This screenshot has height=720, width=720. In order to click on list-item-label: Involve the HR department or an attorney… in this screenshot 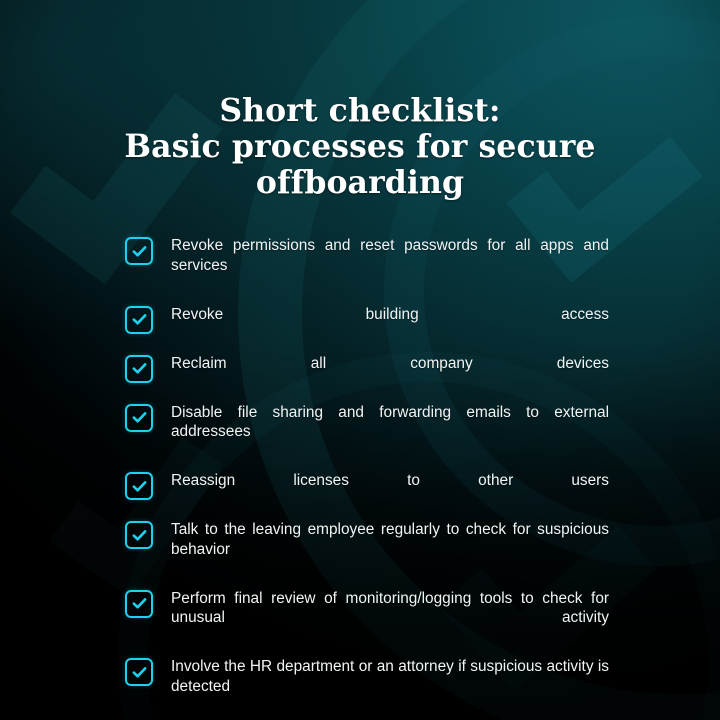, I will do `click(390, 676)`.